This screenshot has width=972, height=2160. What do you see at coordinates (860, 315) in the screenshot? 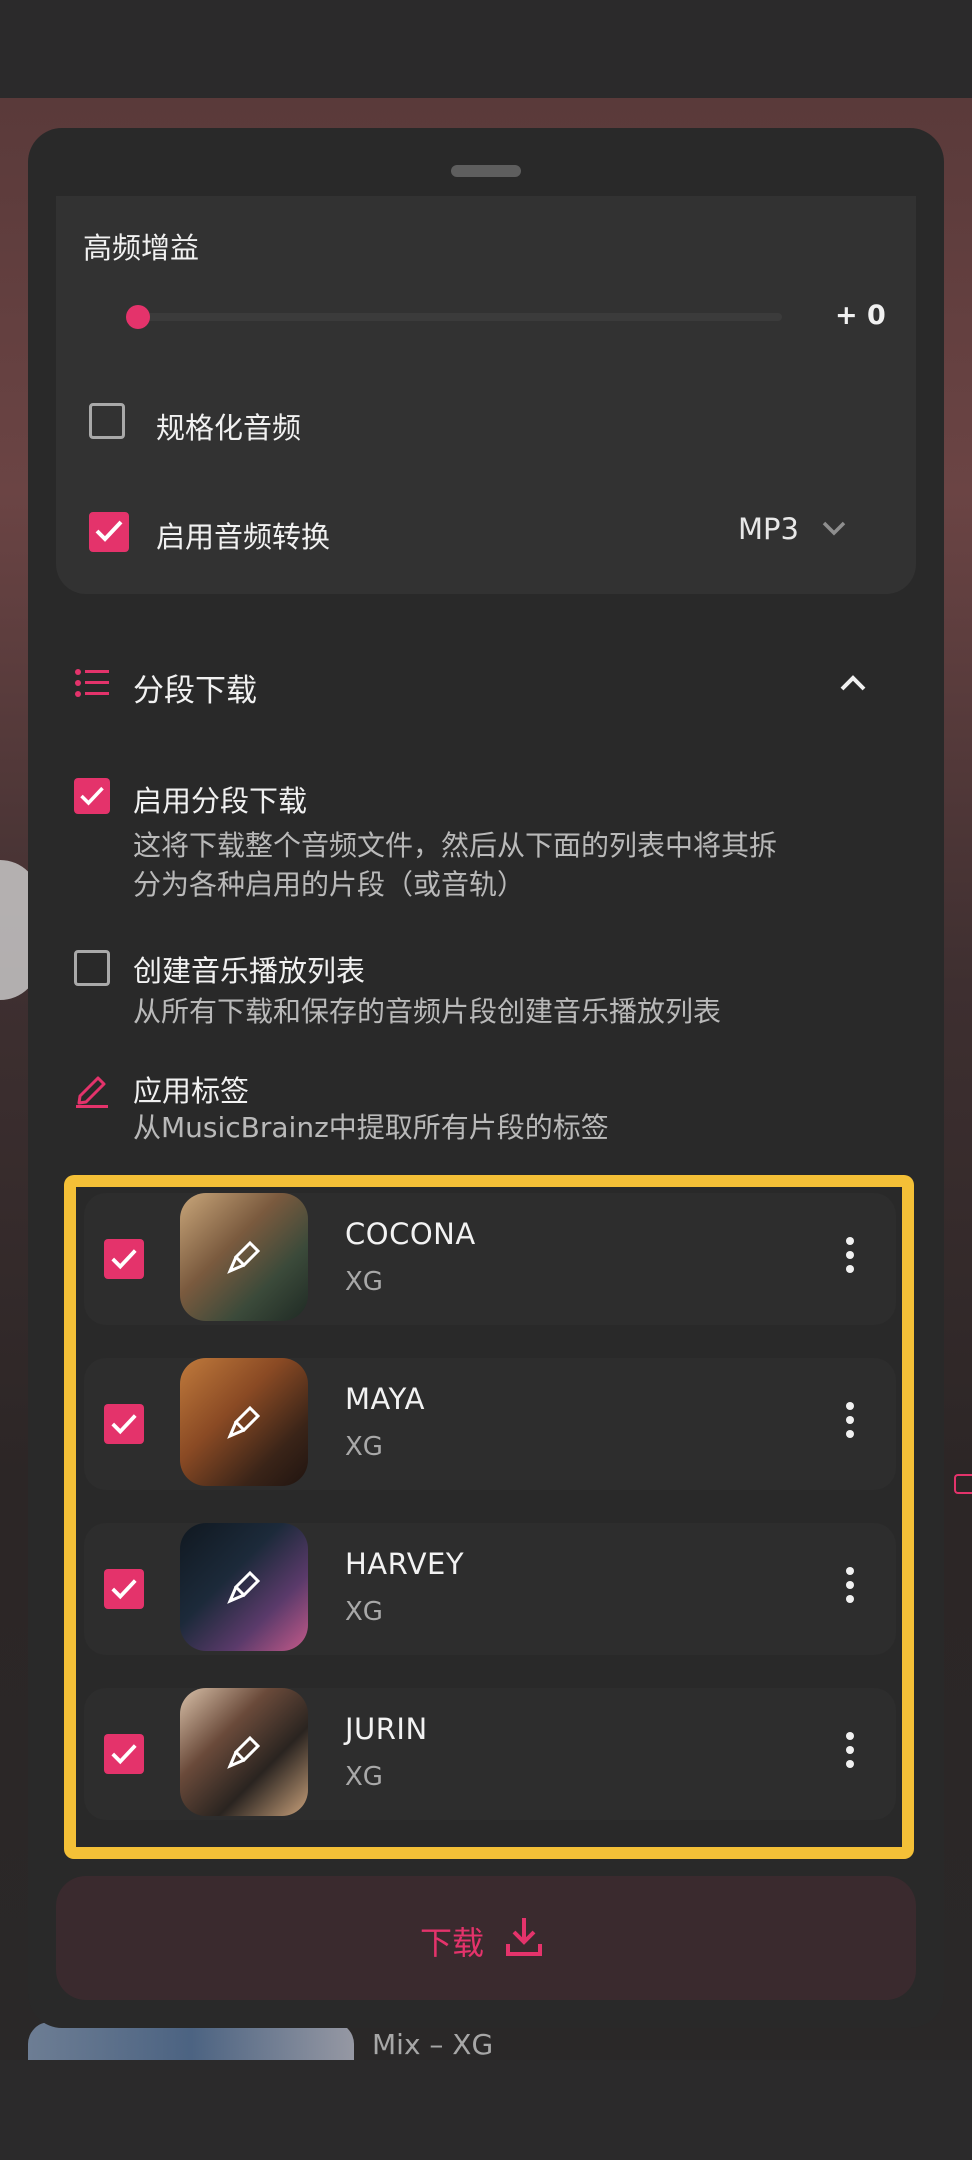
I see `treble-gain-value: + 0` at bounding box center [860, 315].